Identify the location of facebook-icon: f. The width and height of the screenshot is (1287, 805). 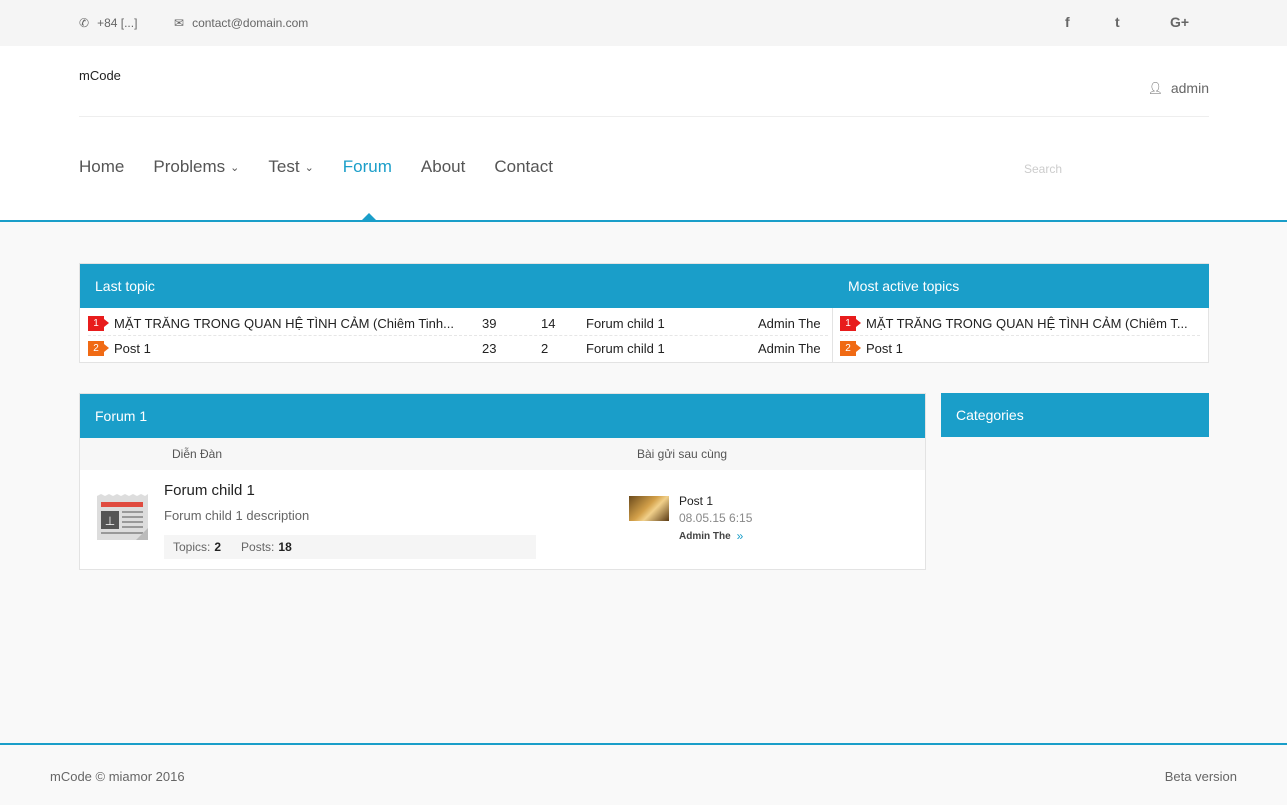
(1067, 22).